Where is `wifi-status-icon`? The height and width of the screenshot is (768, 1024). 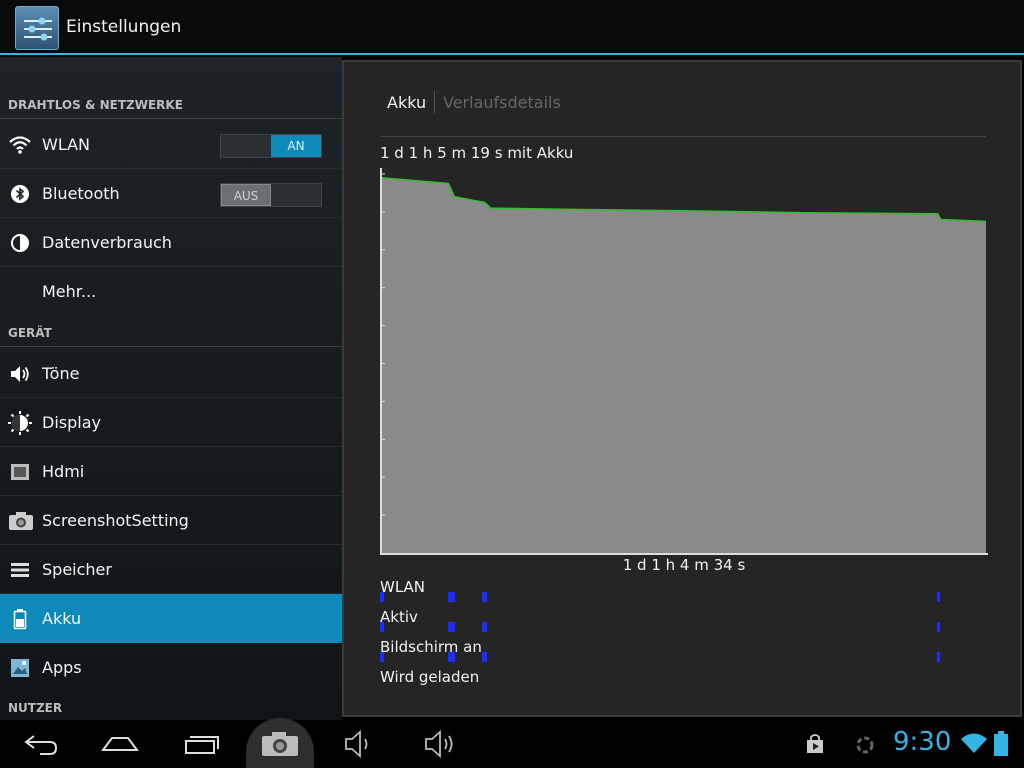 wifi-status-icon is located at coordinates (974, 743).